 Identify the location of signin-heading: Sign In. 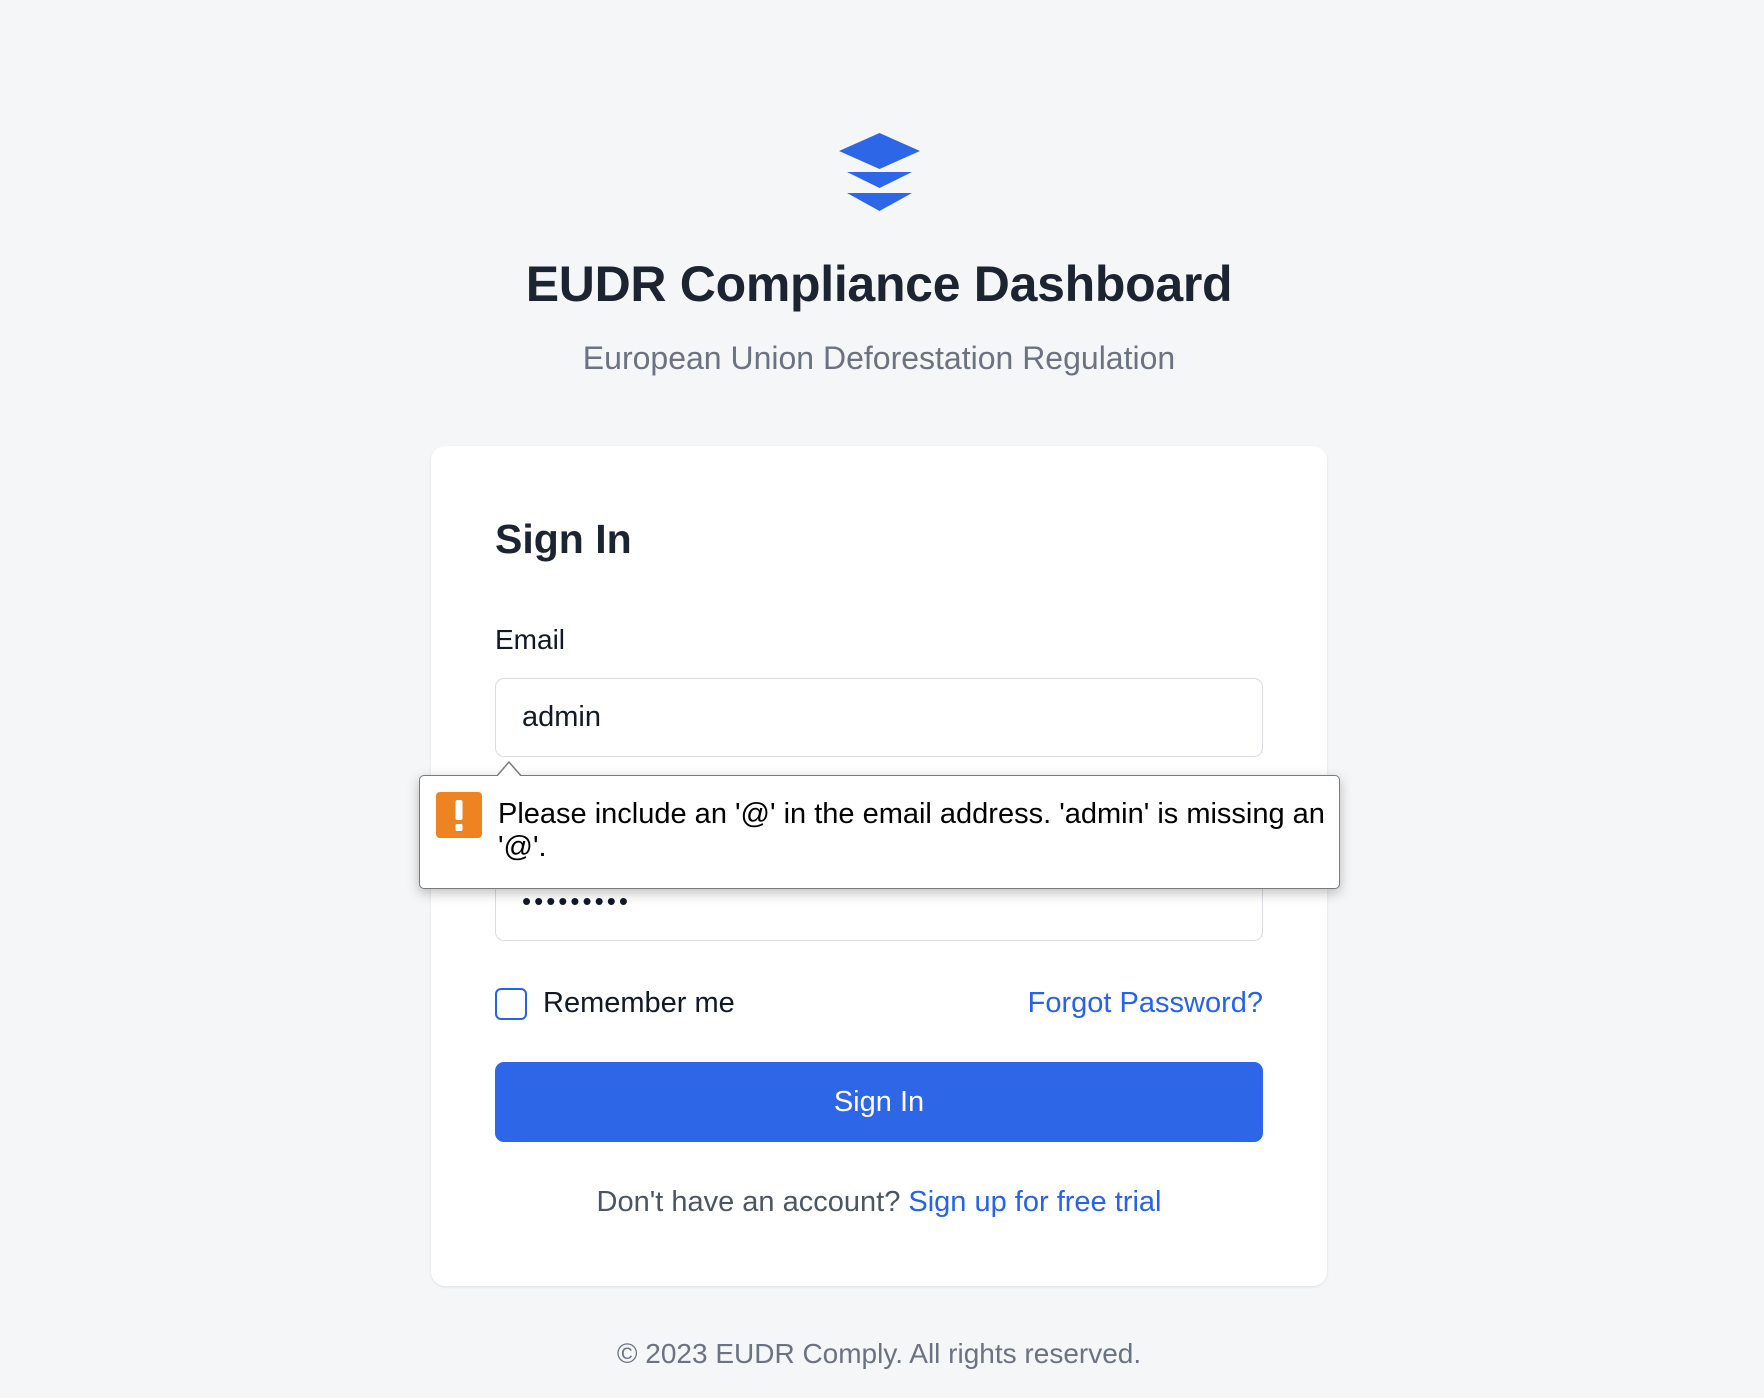
(563, 539).